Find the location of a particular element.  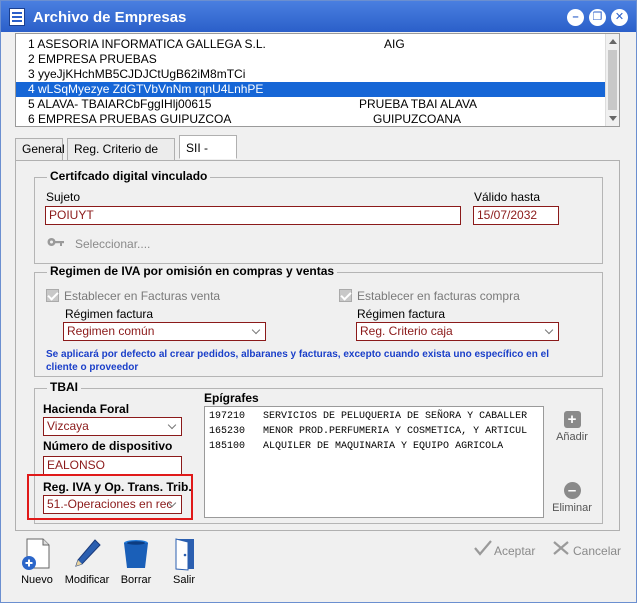

subject-field: POIUYT is located at coordinates (253, 215).